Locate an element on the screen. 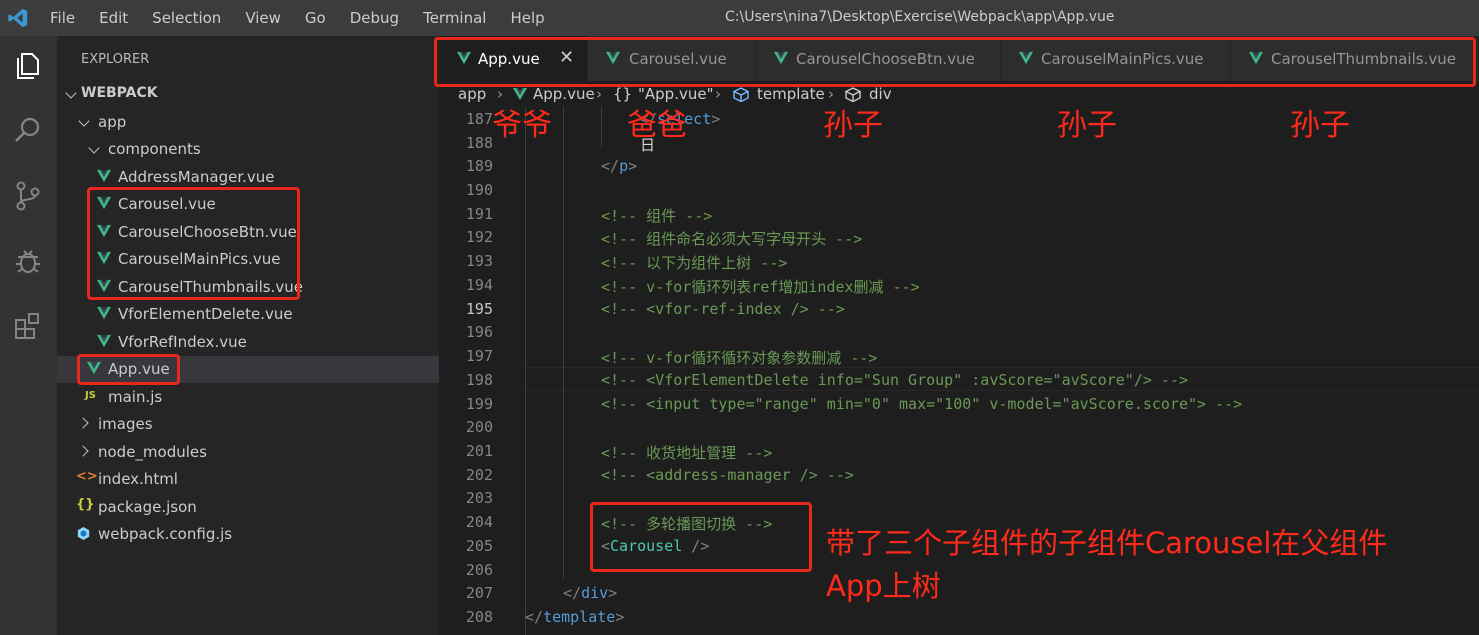 The image size is (1479, 635). tree-label: AddressManager.vue is located at coordinates (196, 177).